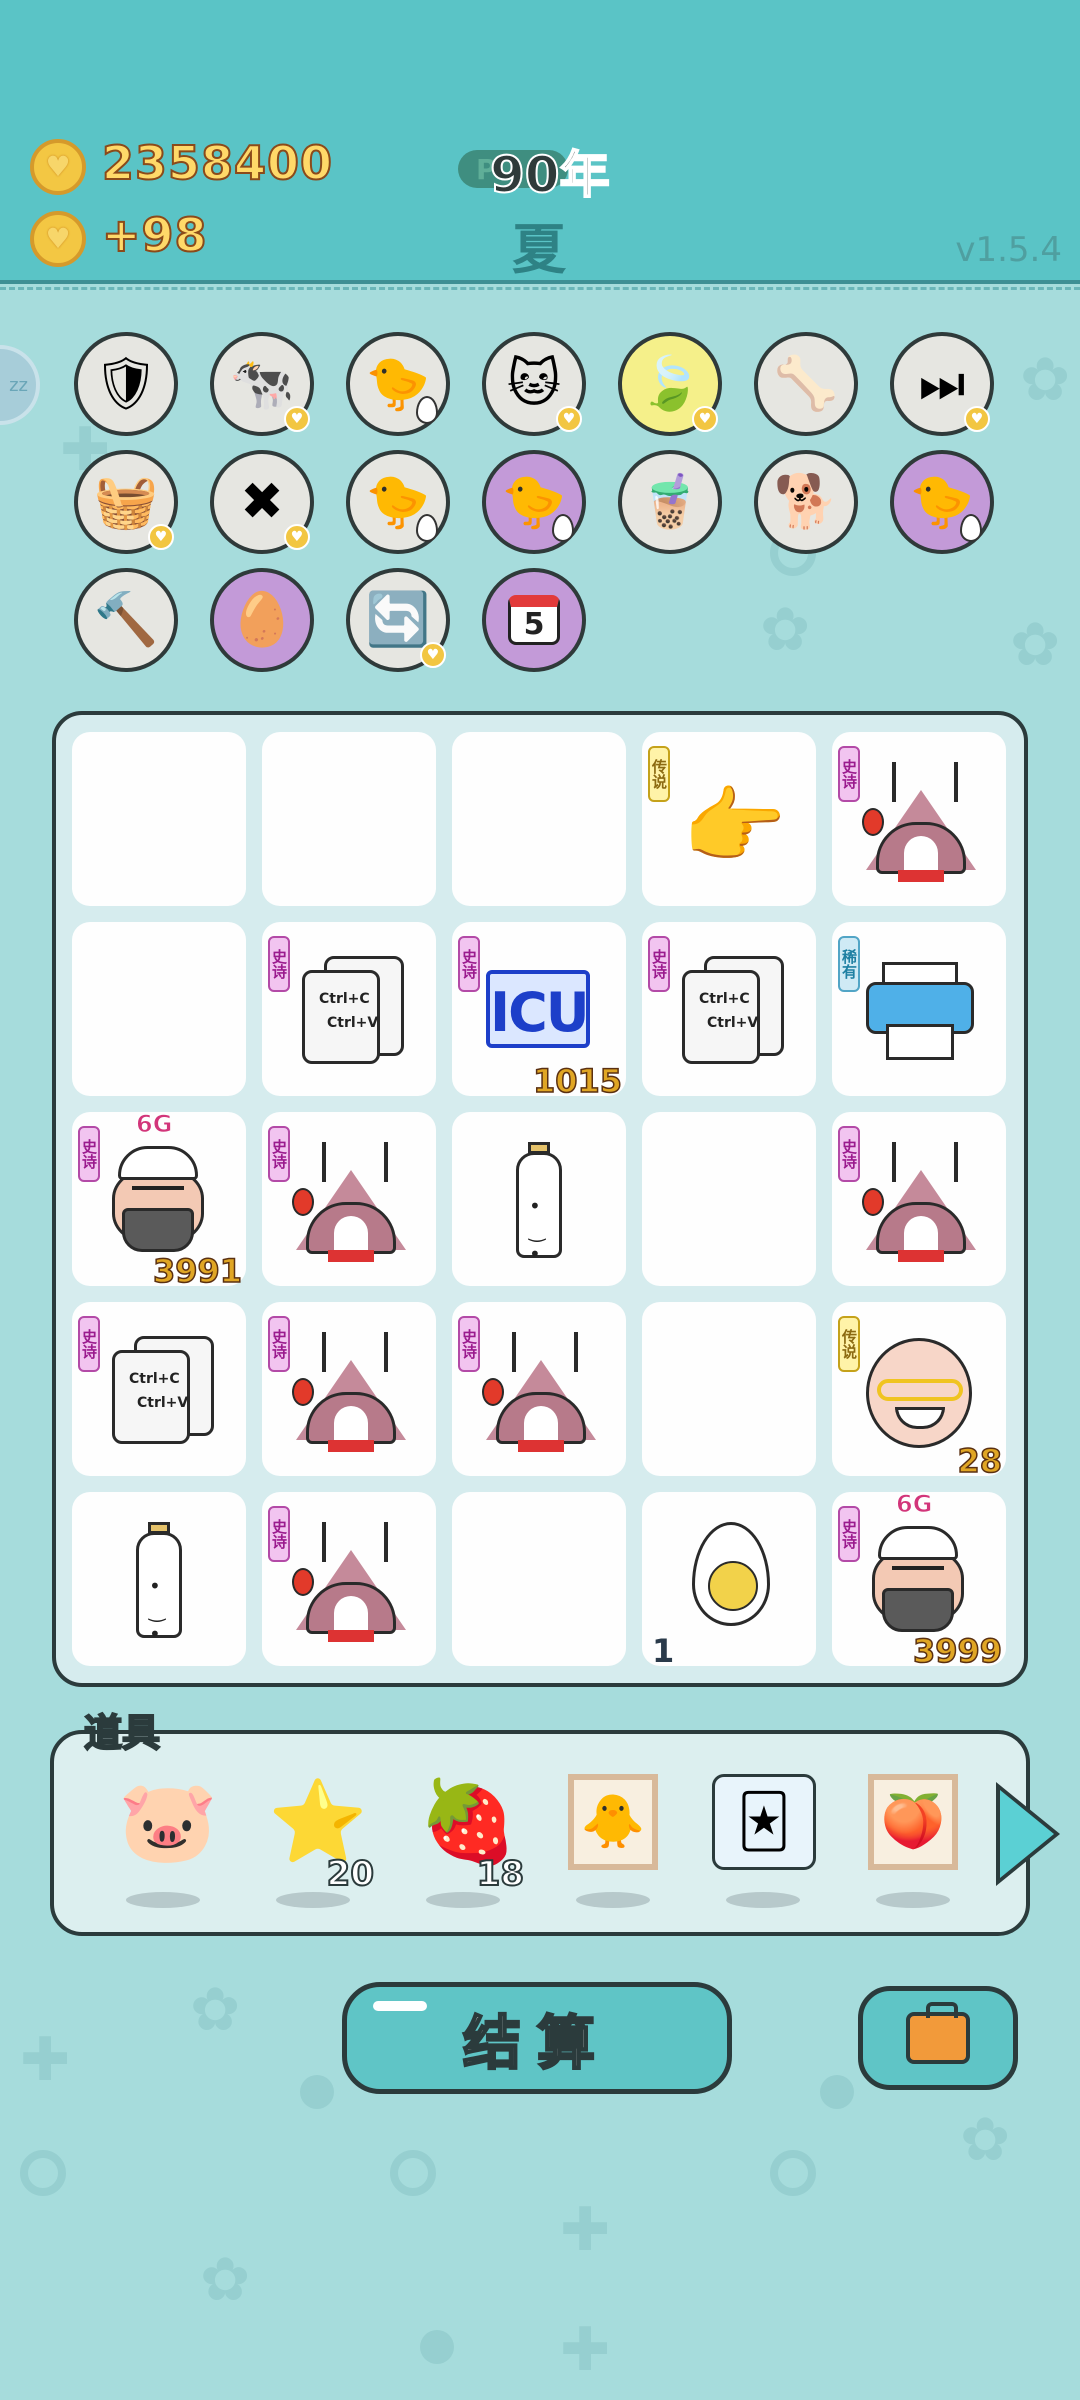  What do you see at coordinates (466, 1838) in the screenshot?
I see `tool-bayberry: 🍓 18` at bounding box center [466, 1838].